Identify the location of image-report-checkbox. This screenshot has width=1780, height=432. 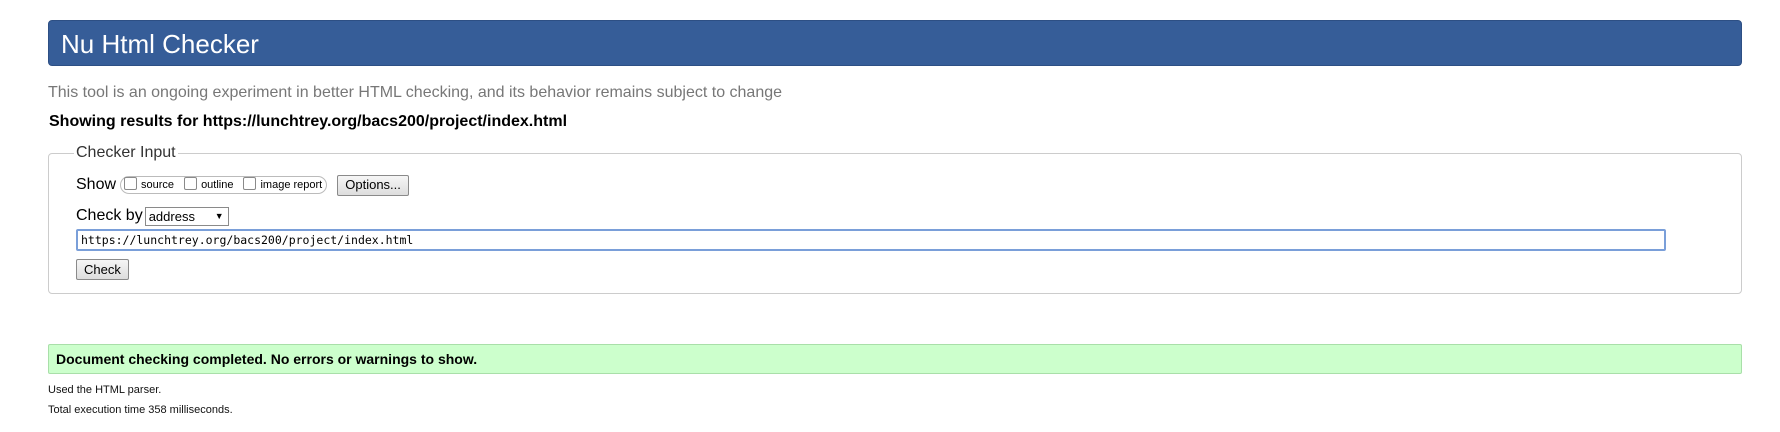
(250, 183).